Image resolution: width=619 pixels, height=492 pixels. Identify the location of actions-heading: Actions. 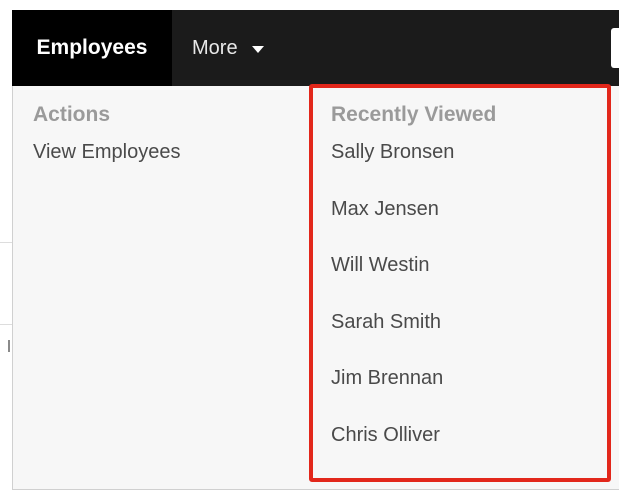
(72, 114).